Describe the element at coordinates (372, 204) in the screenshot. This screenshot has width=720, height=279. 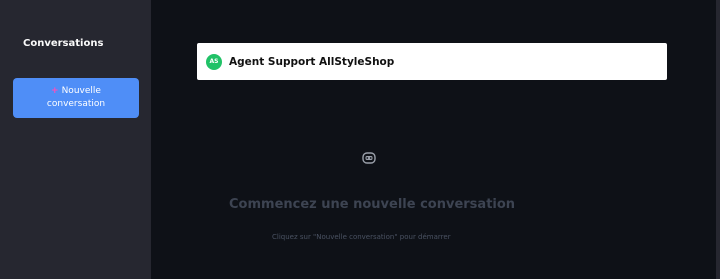
I see `empty-state-title: Commencez une nouvelle conversation` at that location.